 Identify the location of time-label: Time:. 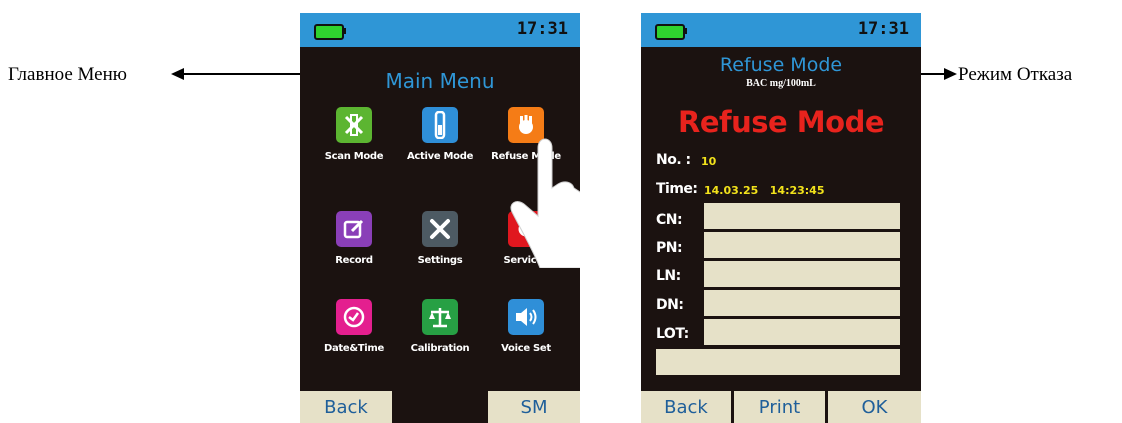
(677, 189).